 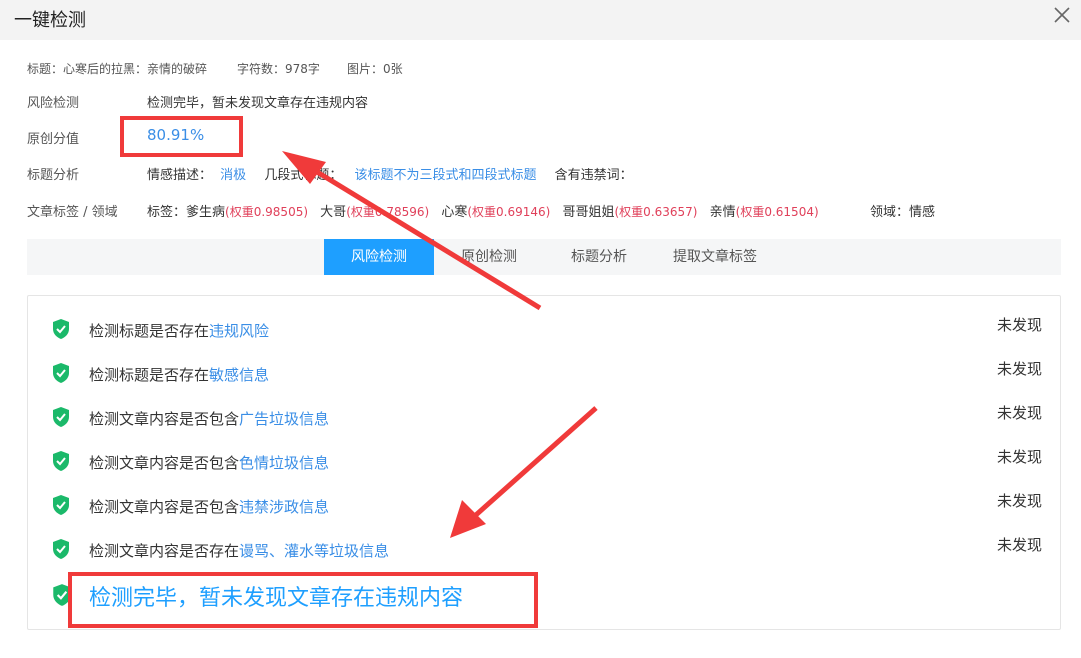 I want to click on tab-original-check: 原创检测, so click(x=489, y=257).